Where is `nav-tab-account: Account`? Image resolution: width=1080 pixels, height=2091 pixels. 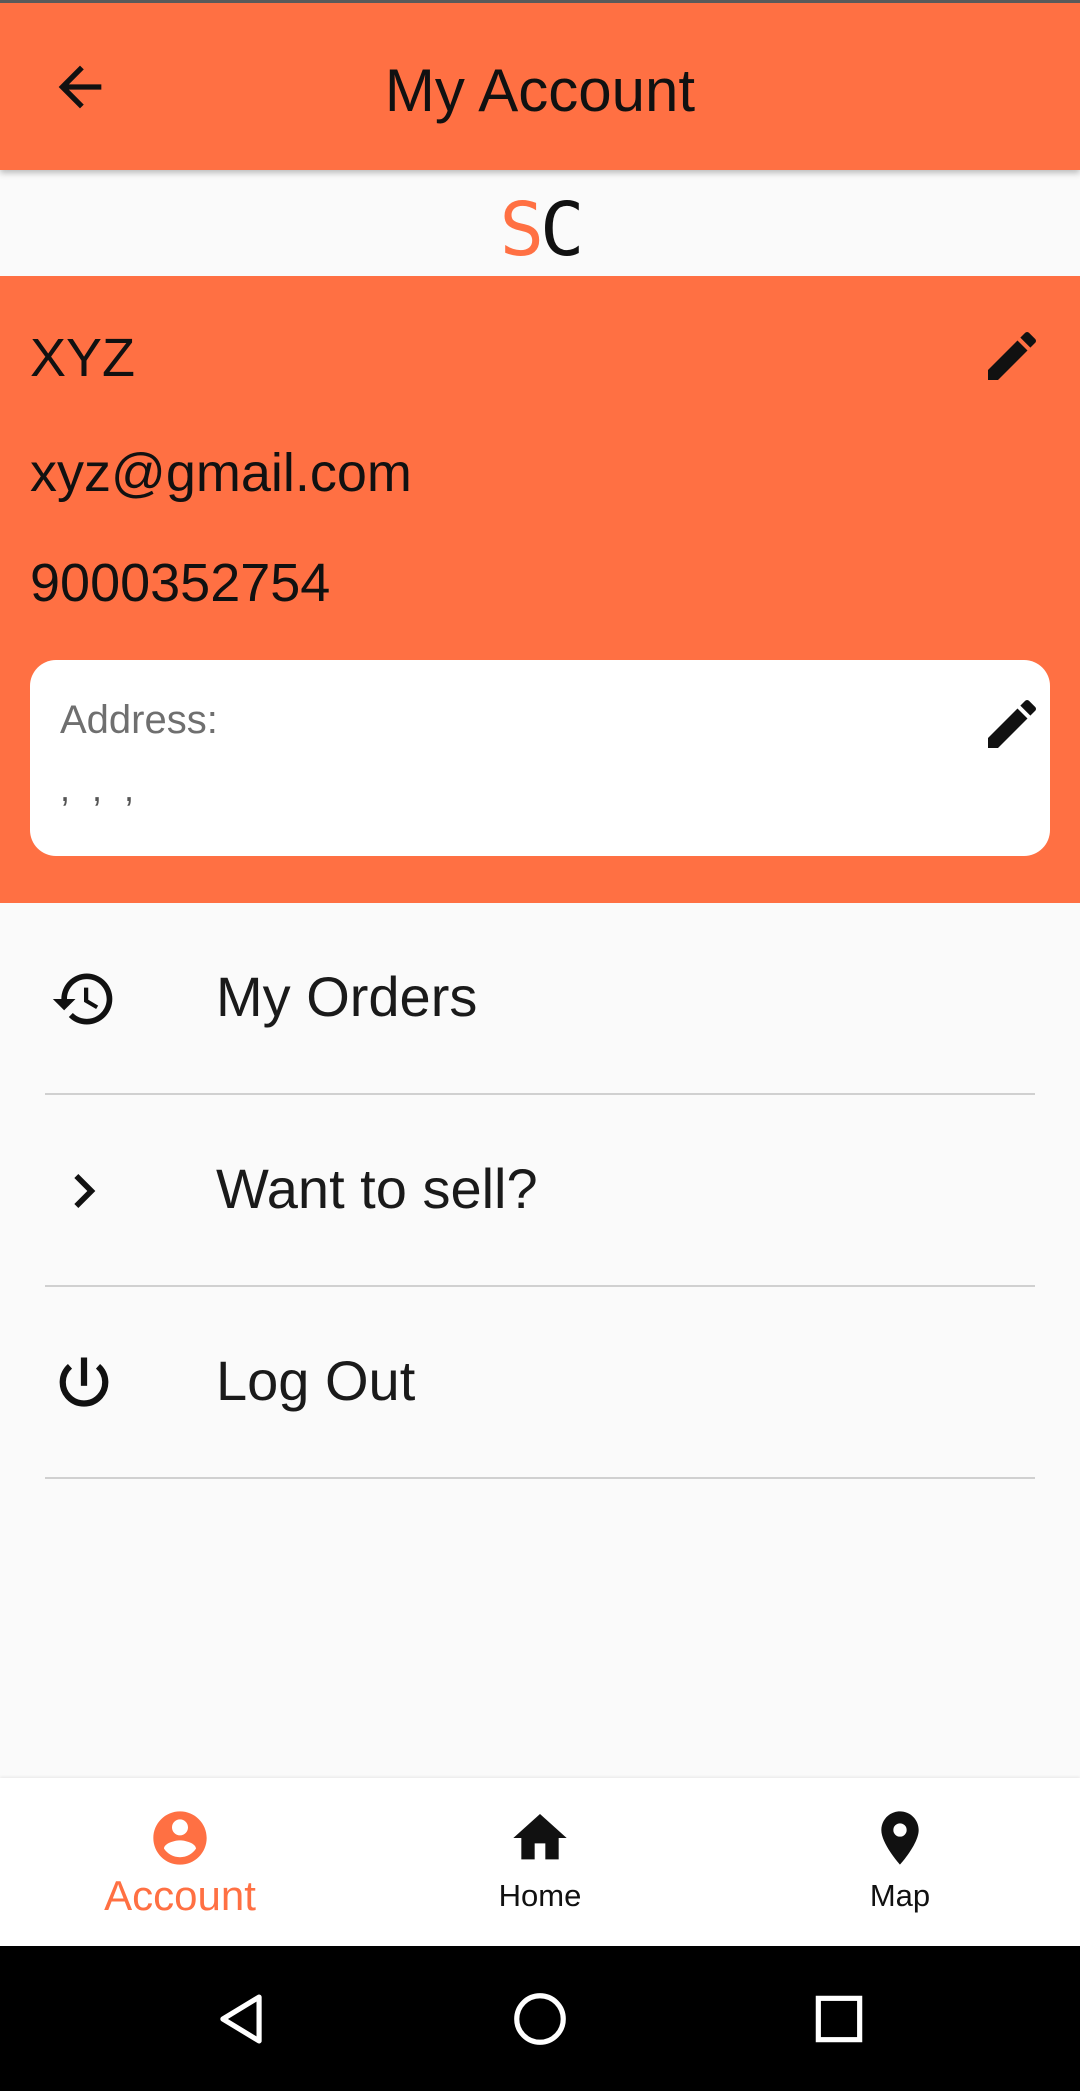
nav-tab-account: Account is located at coordinates (180, 1862).